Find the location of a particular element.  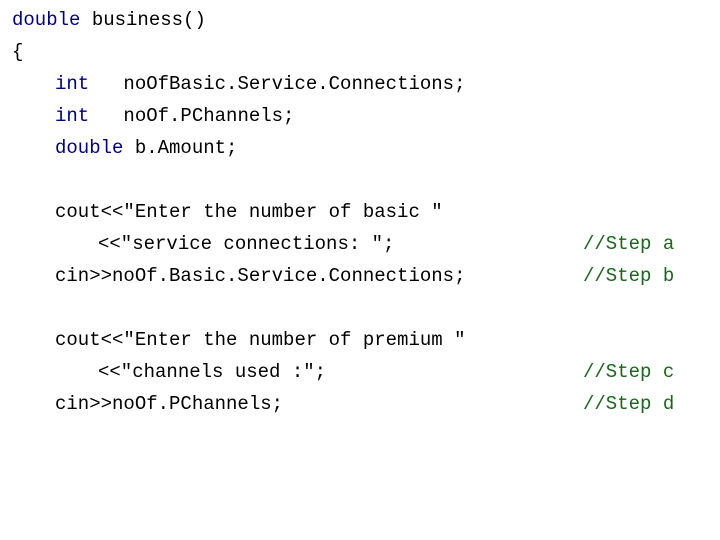

code-statement: { is located at coordinates (18, 52).